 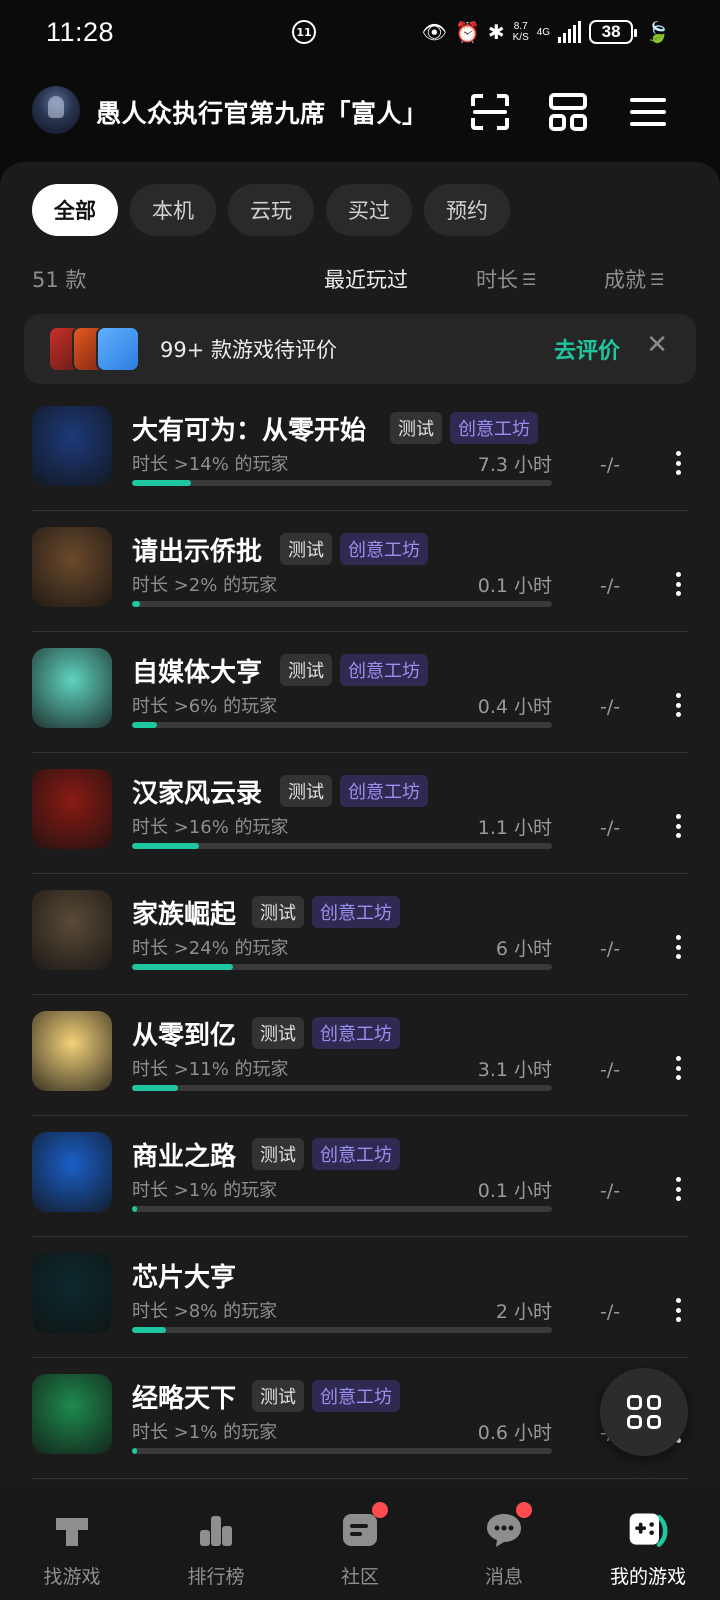 What do you see at coordinates (249, 428) in the screenshot?
I see `game-name: 大有可为：从零开始` at bounding box center [249, 428].